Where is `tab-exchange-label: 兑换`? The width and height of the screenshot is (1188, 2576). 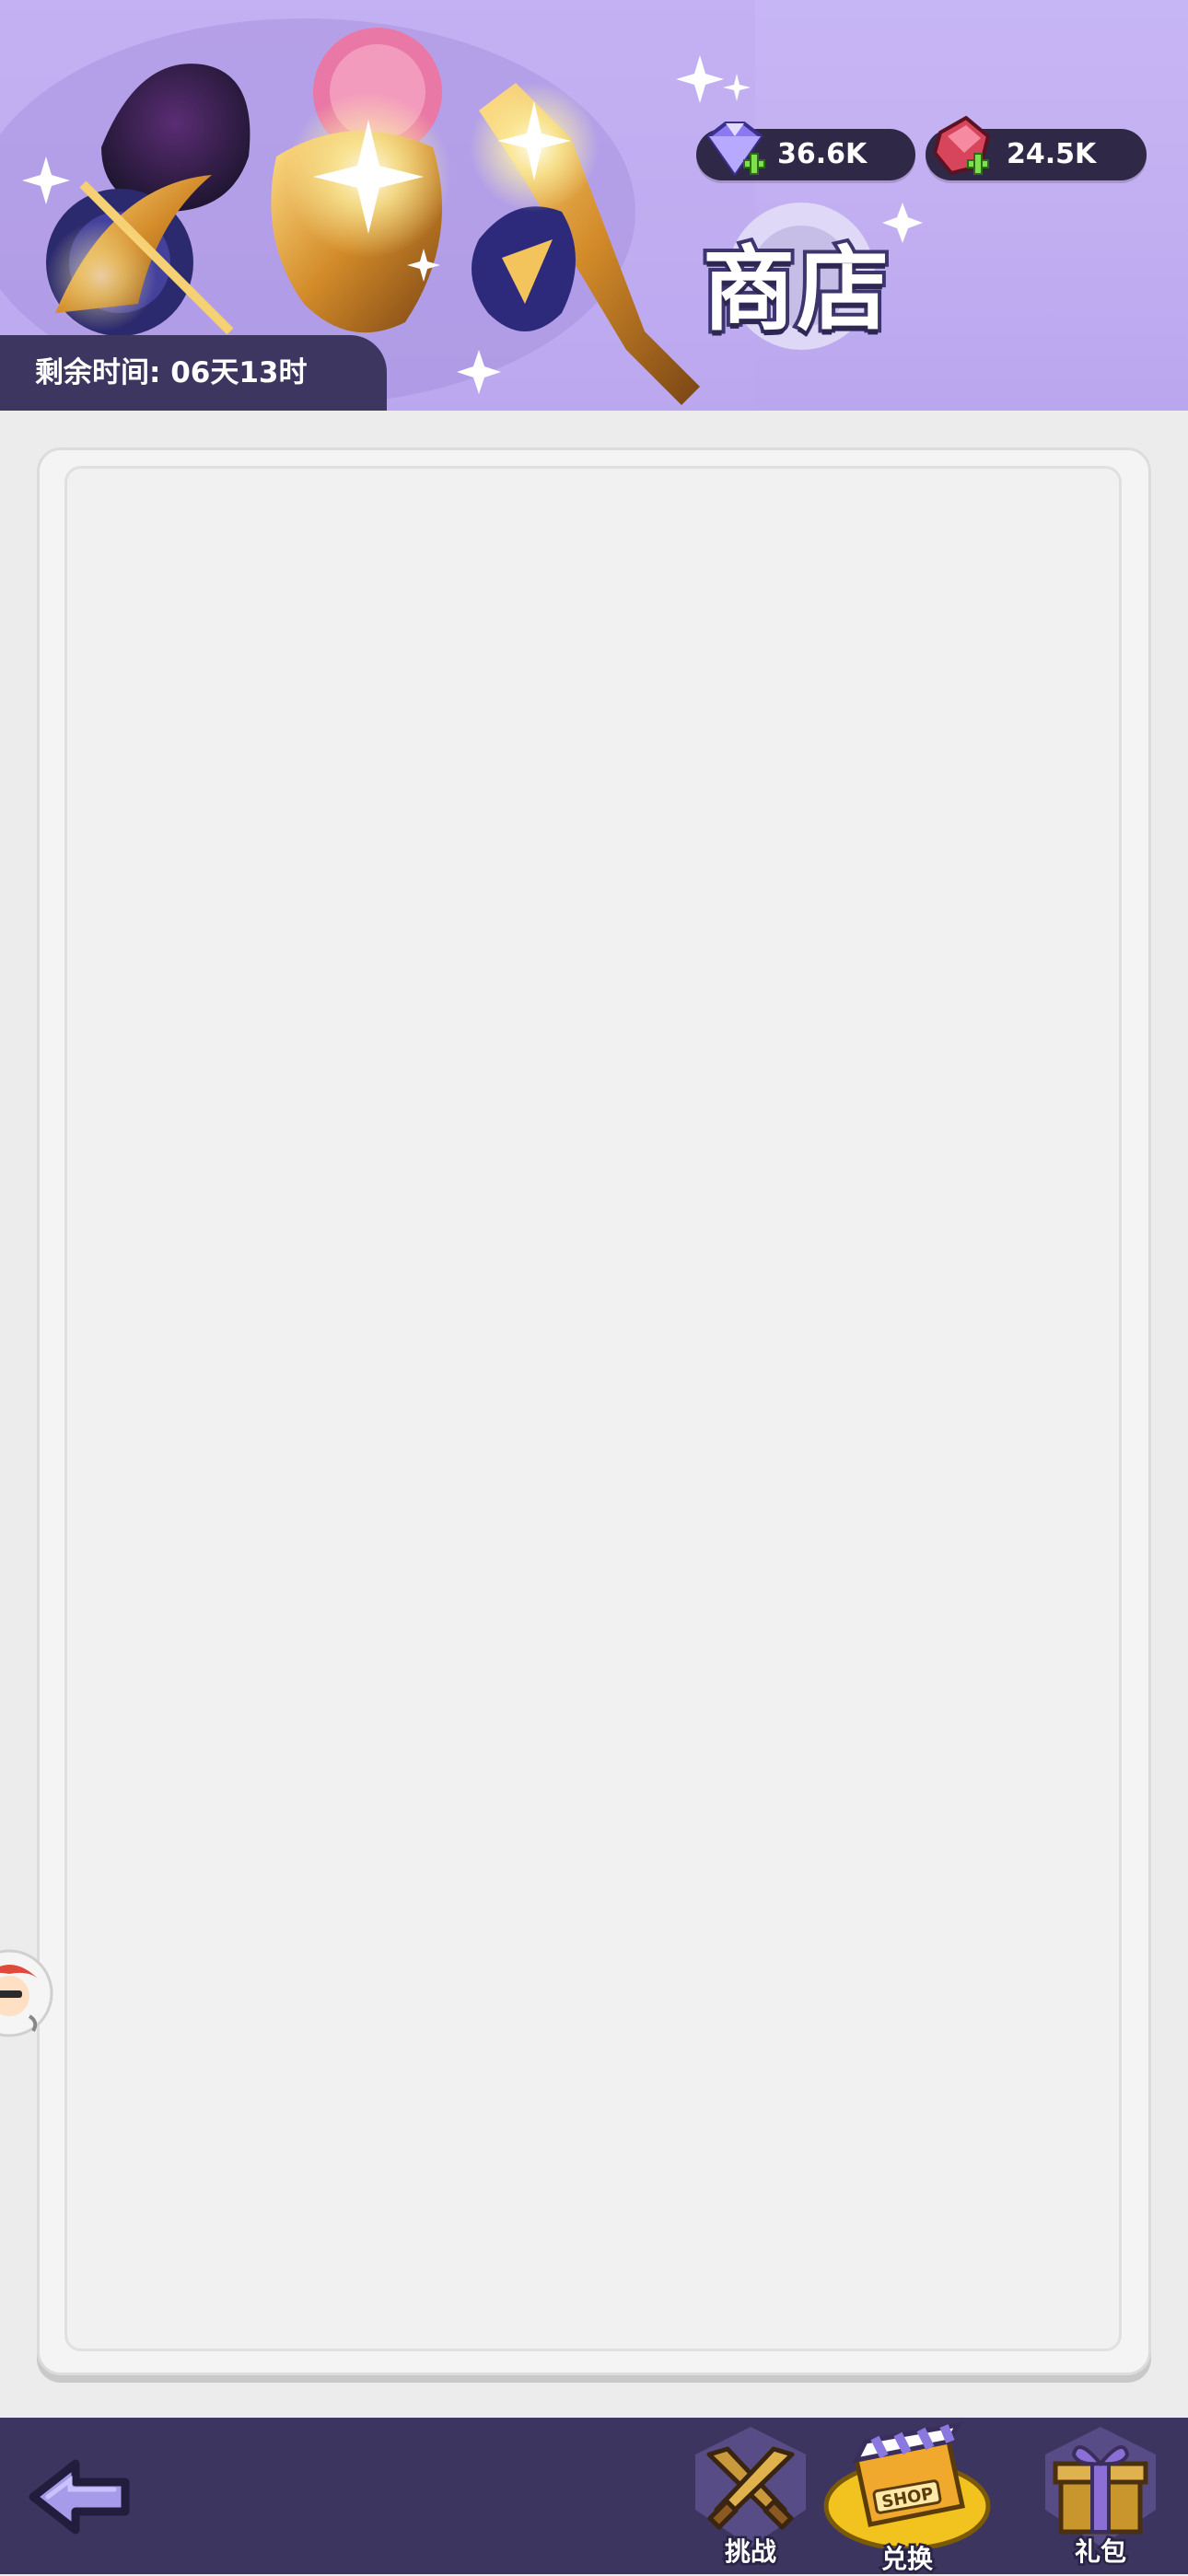 tab-exchange-label: 兑换 is located at coordinates (907, 2559).